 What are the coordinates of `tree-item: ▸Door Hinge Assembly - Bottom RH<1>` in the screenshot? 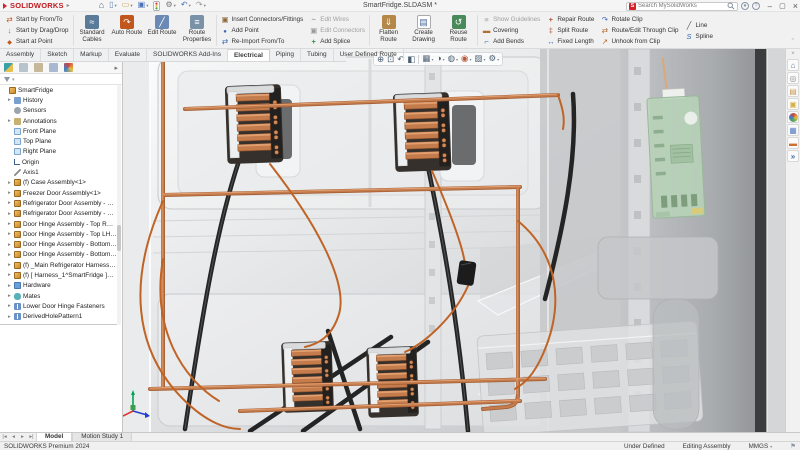 It's located at (58, 244).